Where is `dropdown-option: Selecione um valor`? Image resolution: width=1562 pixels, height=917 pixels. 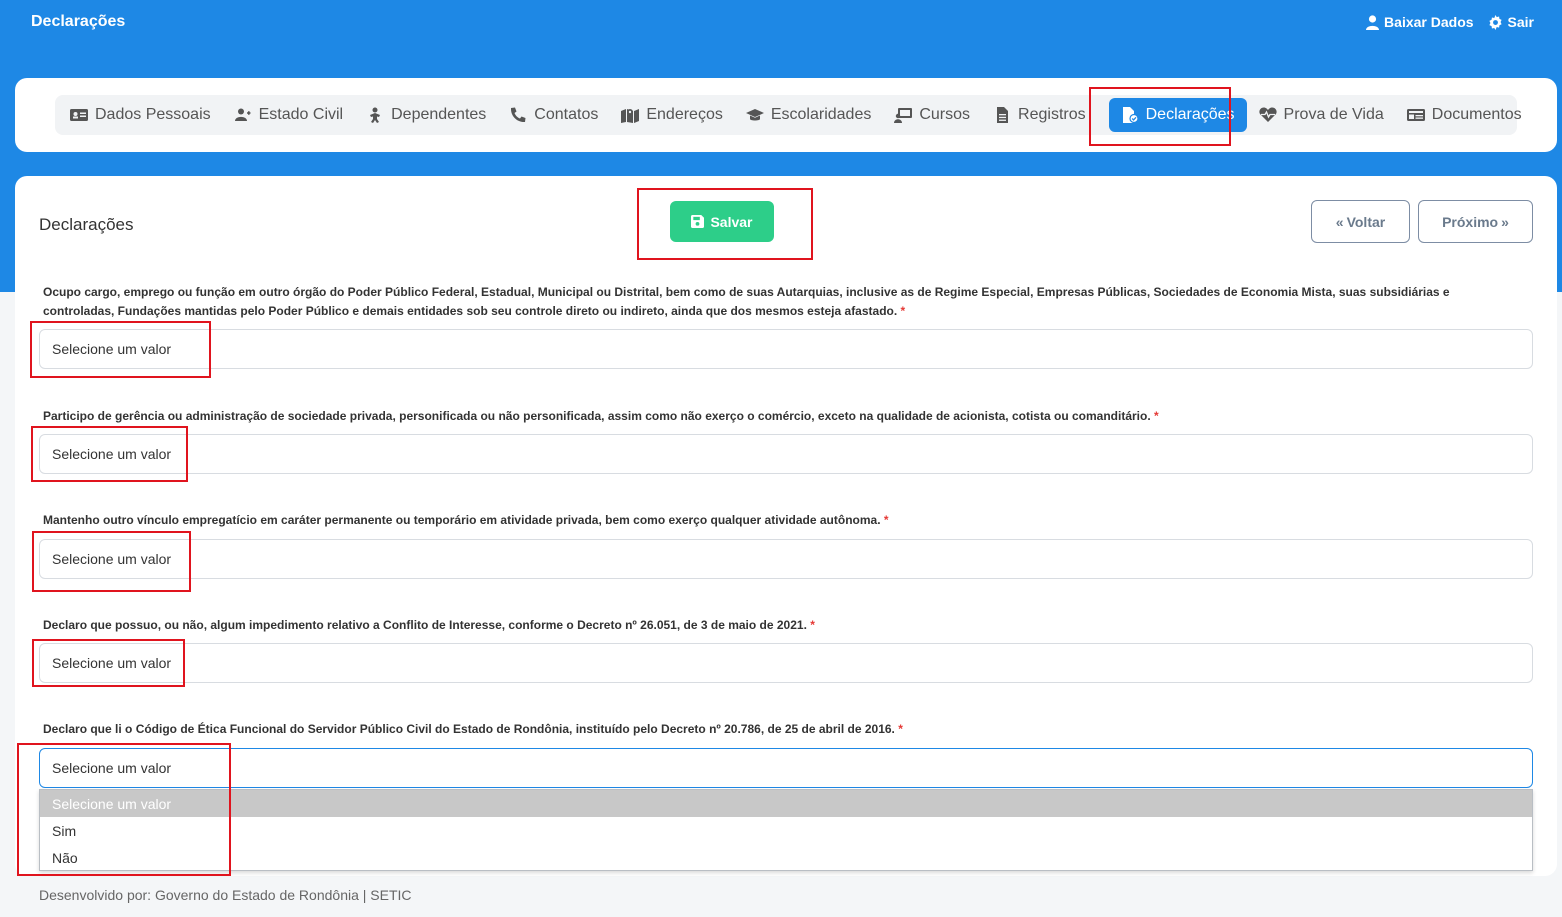 dropdown-option: Selecione um valor is located at coordinates (786, 803).